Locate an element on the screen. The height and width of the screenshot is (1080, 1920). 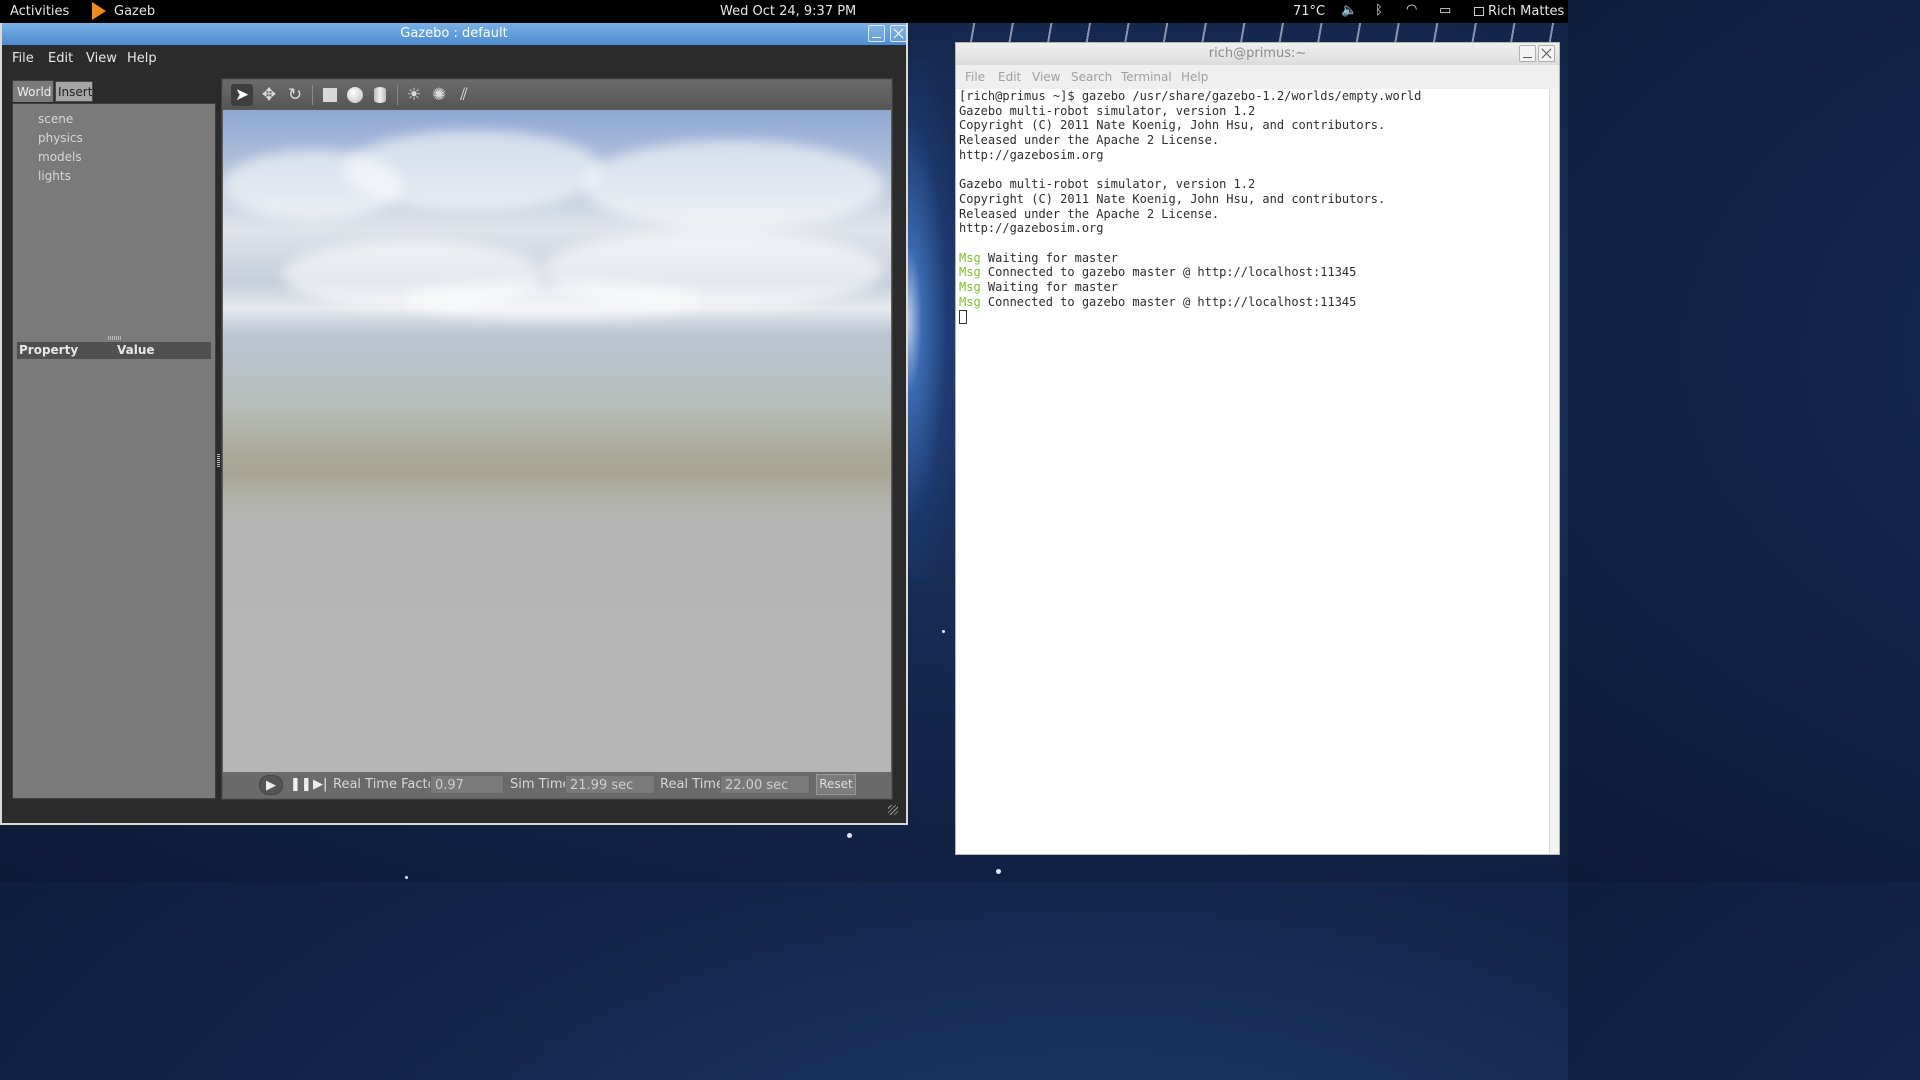
tree-item-physics: physics is located at coordinates (60, 138).